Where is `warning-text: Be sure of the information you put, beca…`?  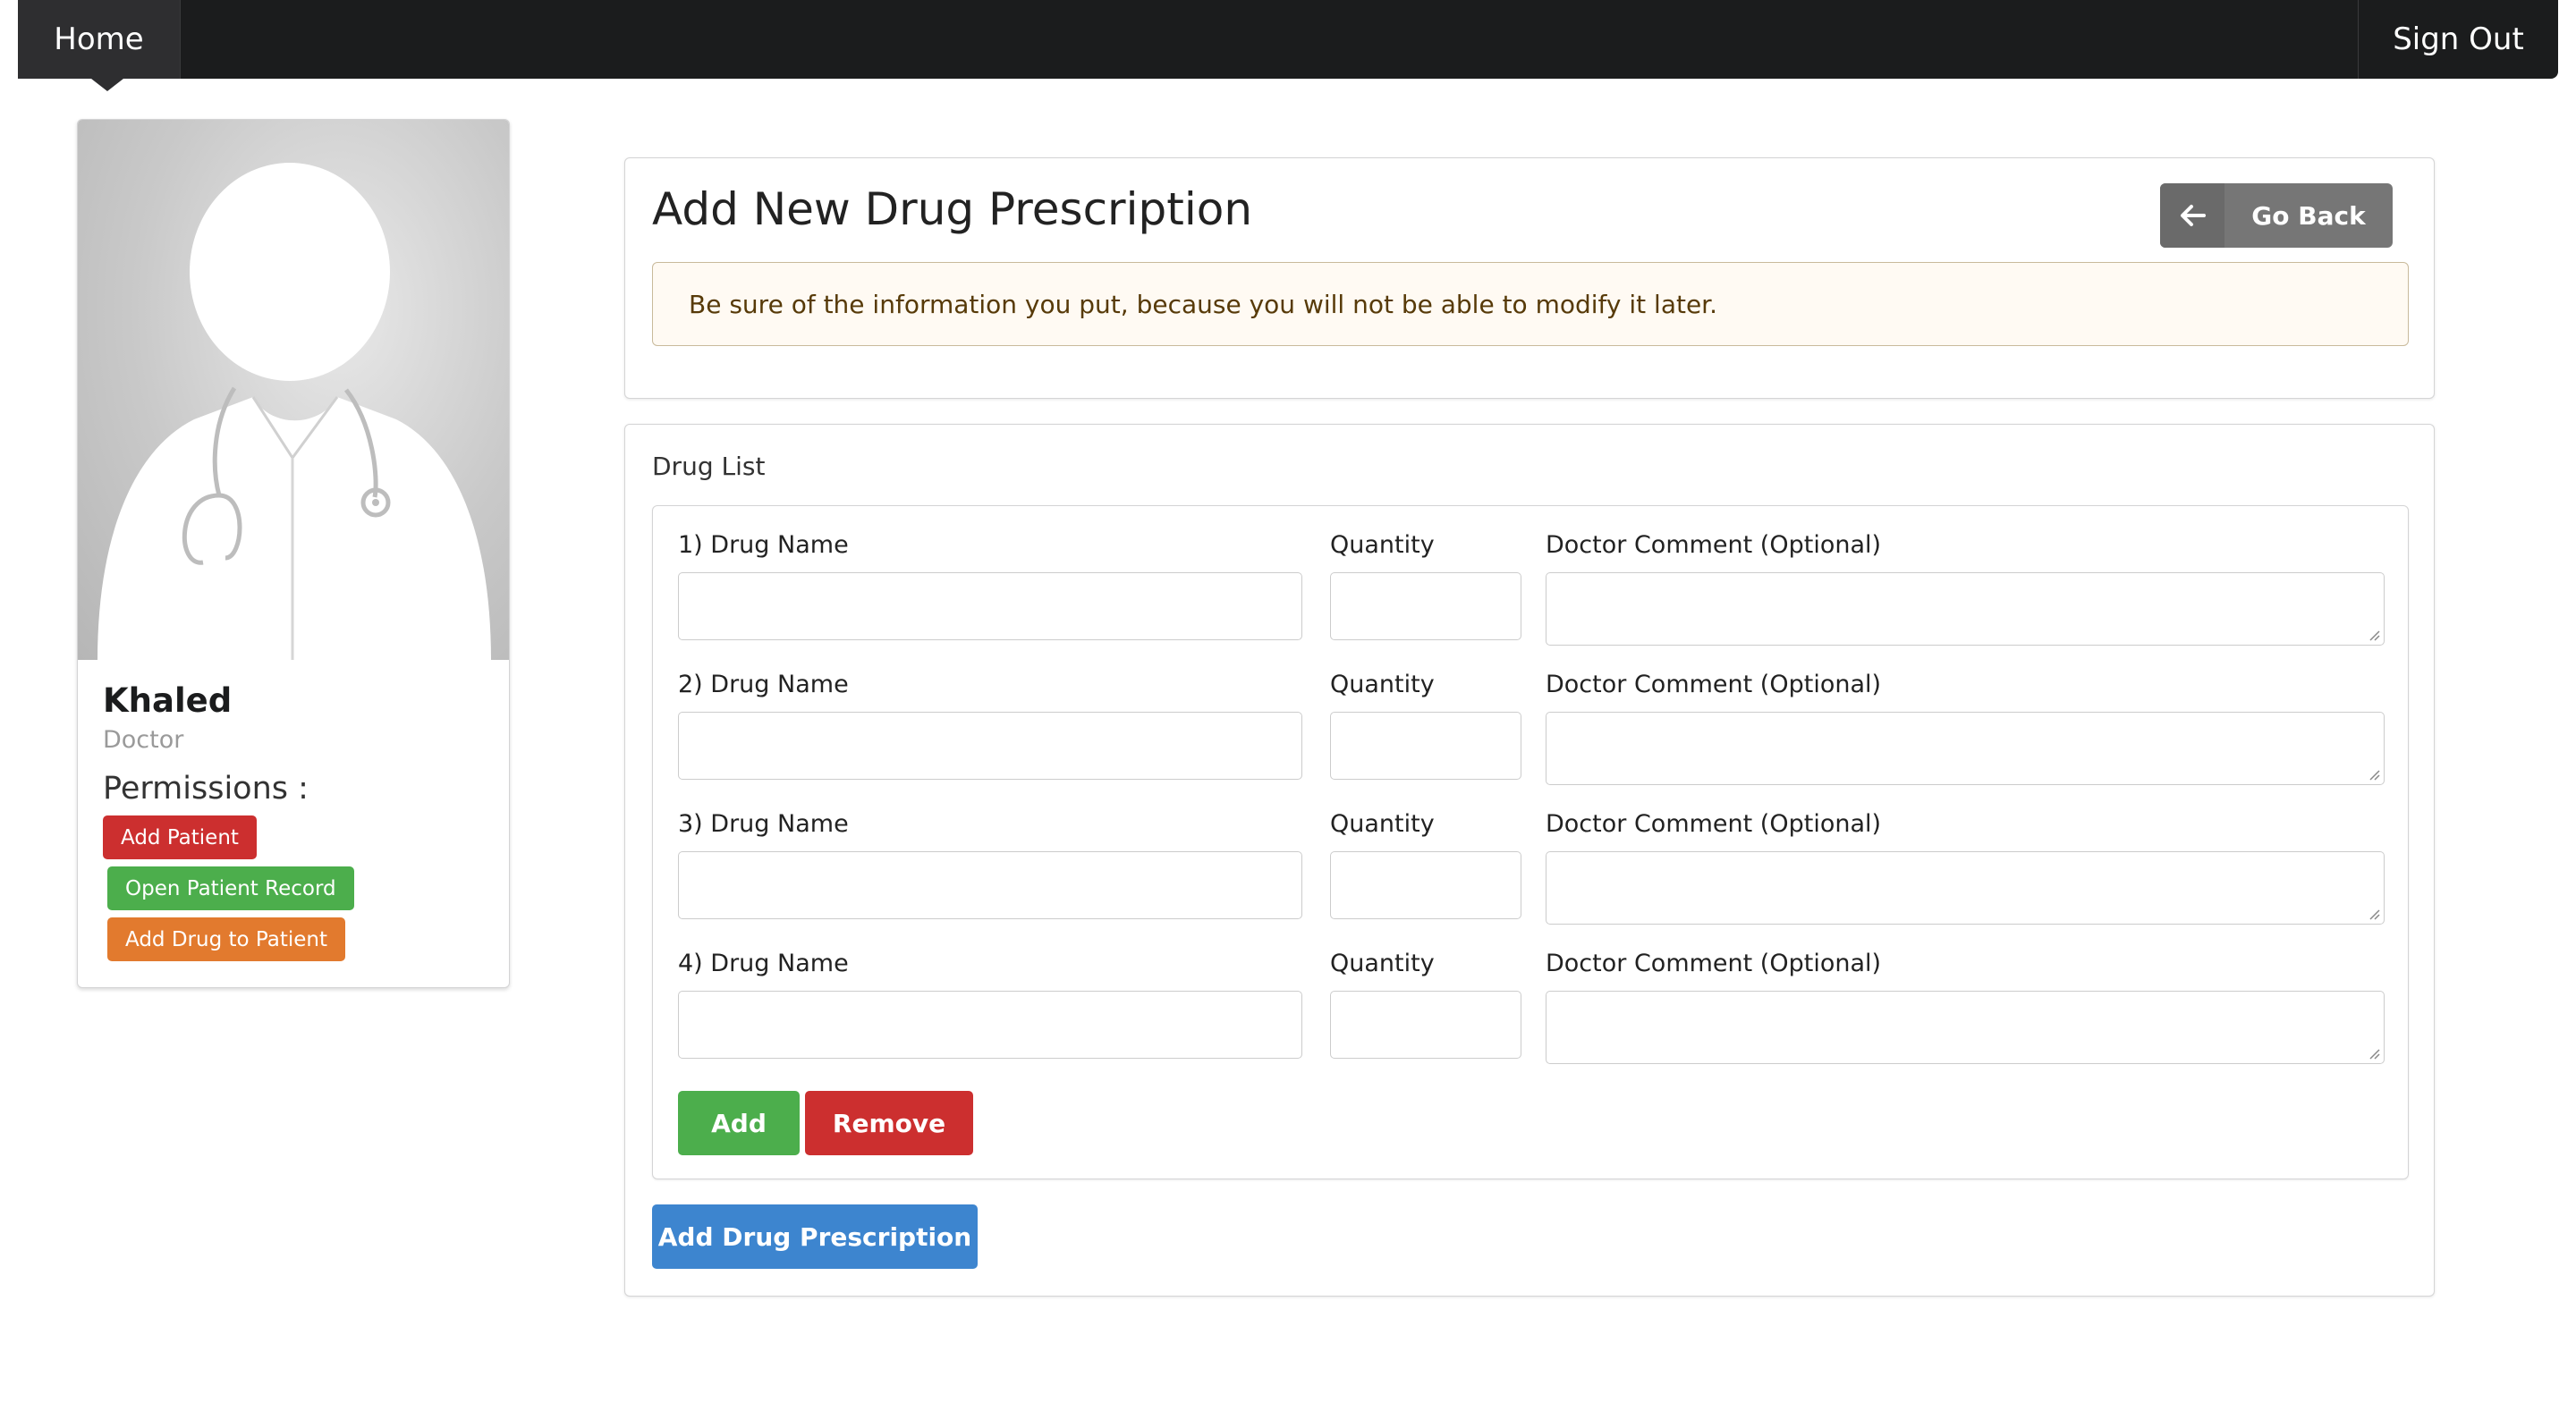 warning-text: Be sure of the information you put, beca… is located at coordinates (1203, 304).